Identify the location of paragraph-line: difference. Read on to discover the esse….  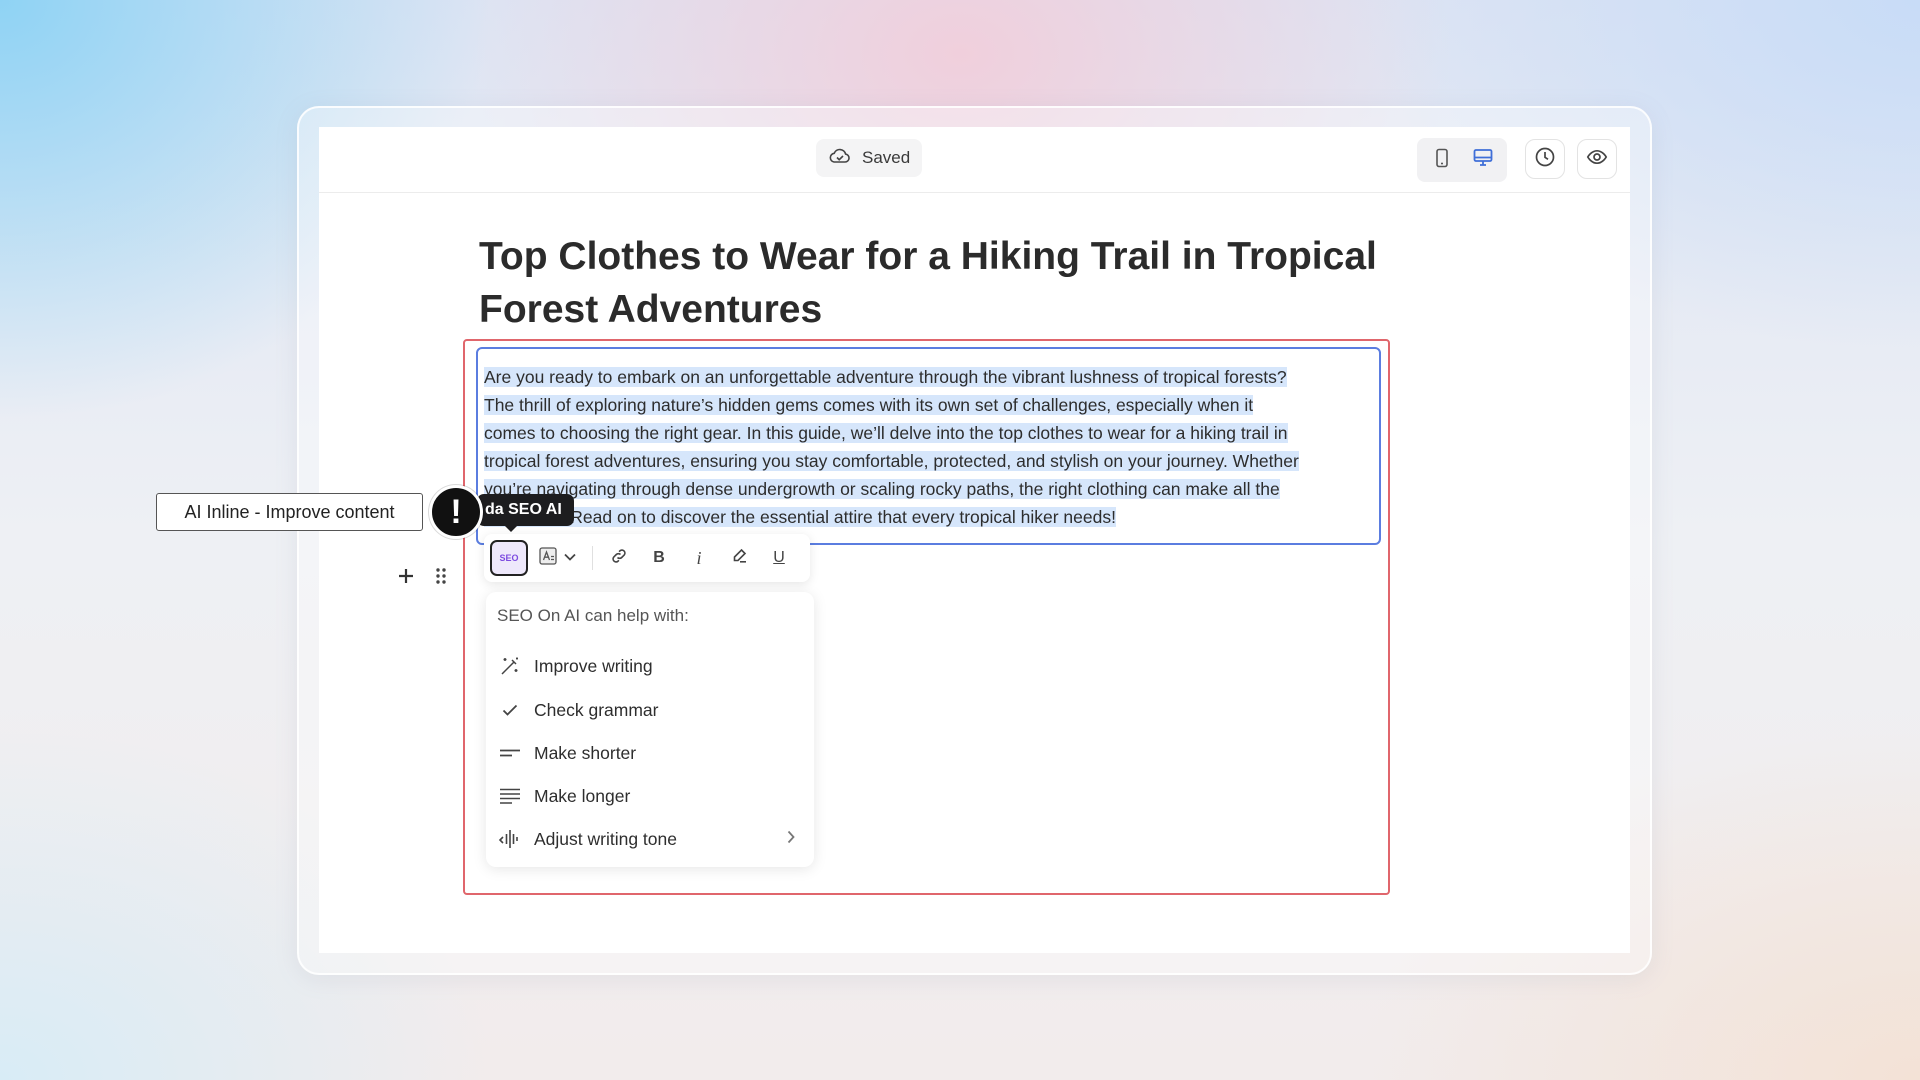
(800, 517).